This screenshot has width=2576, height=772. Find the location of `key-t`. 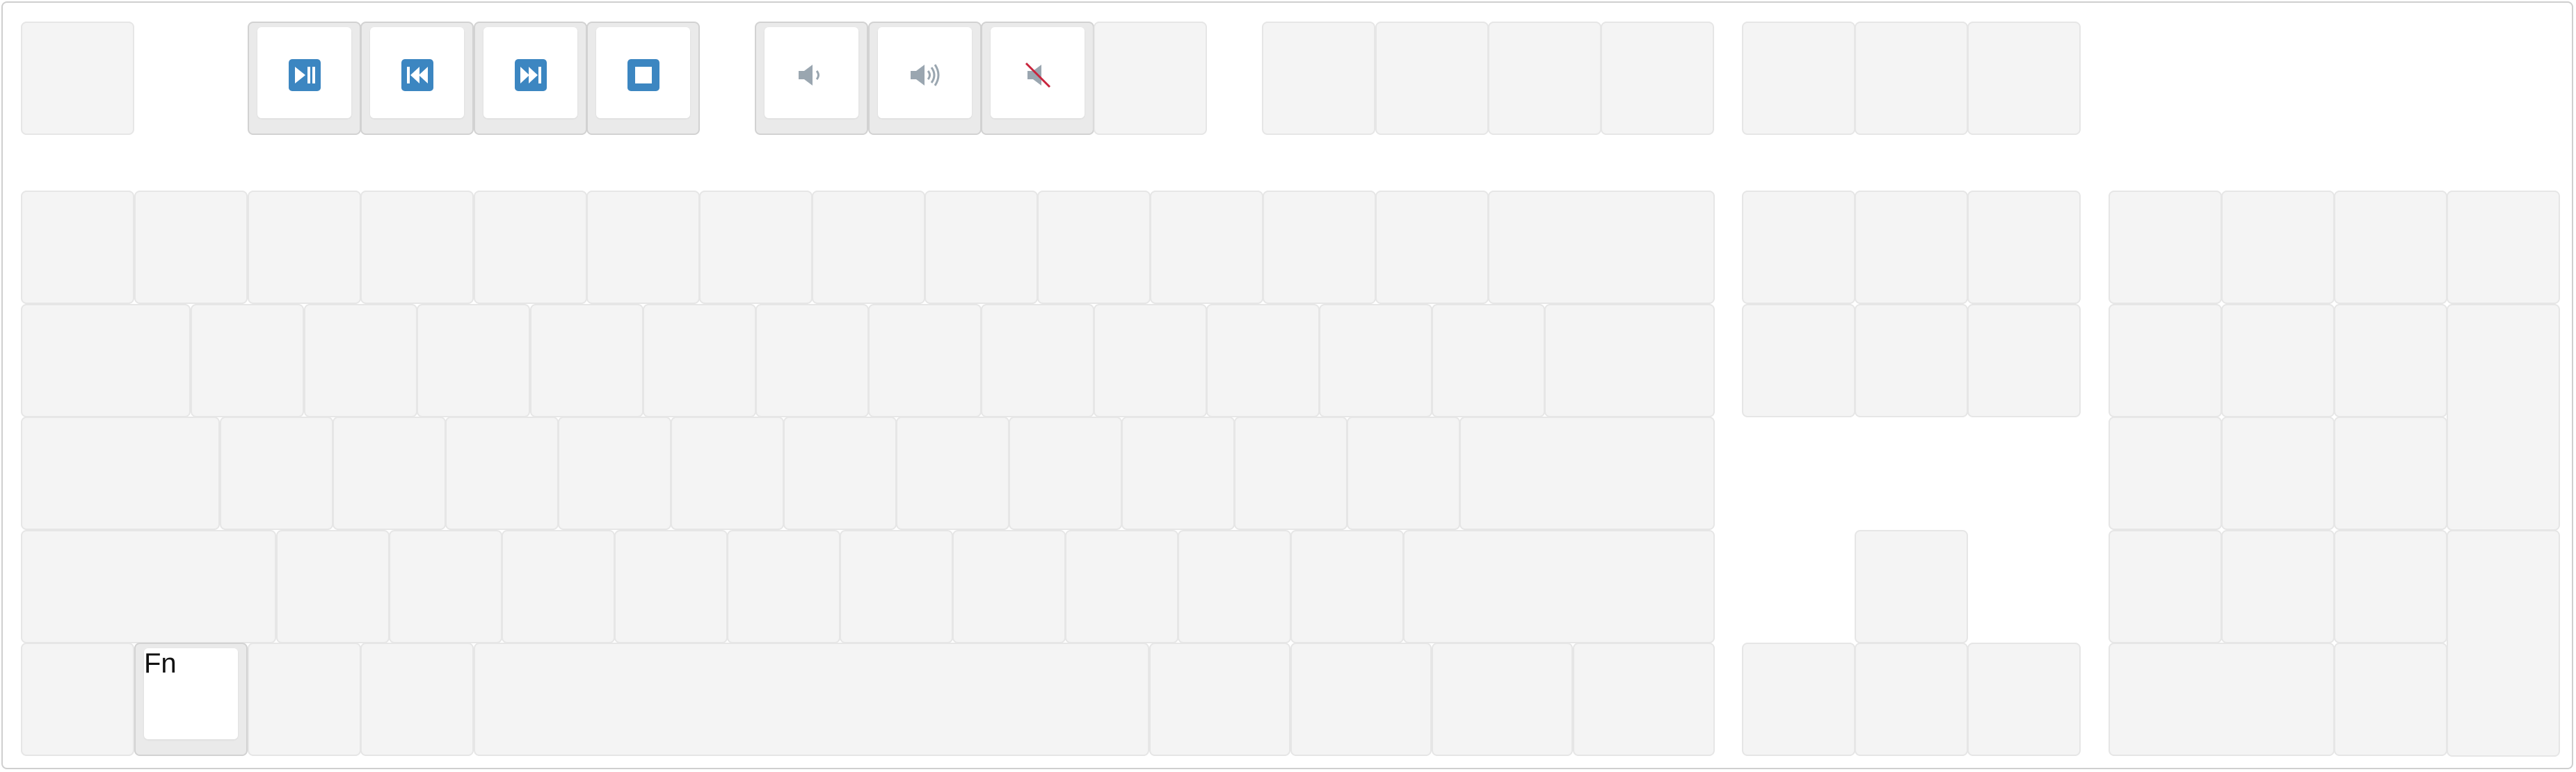

key-t is located at coordinates (699, 361).